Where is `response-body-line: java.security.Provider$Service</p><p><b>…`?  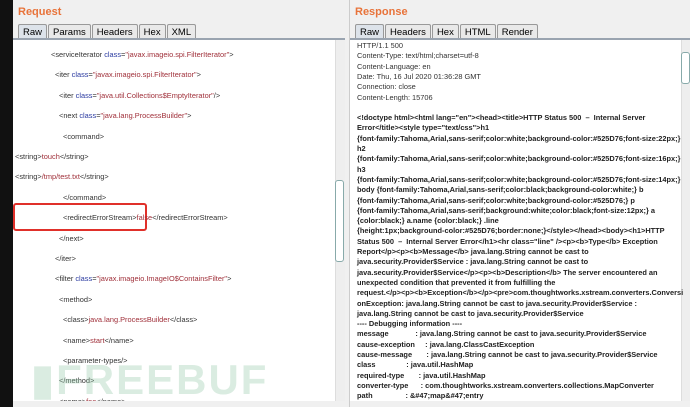
response-body-line: java.security.Provider$Service</p><p><b>… is located at coordinates (507, 272).